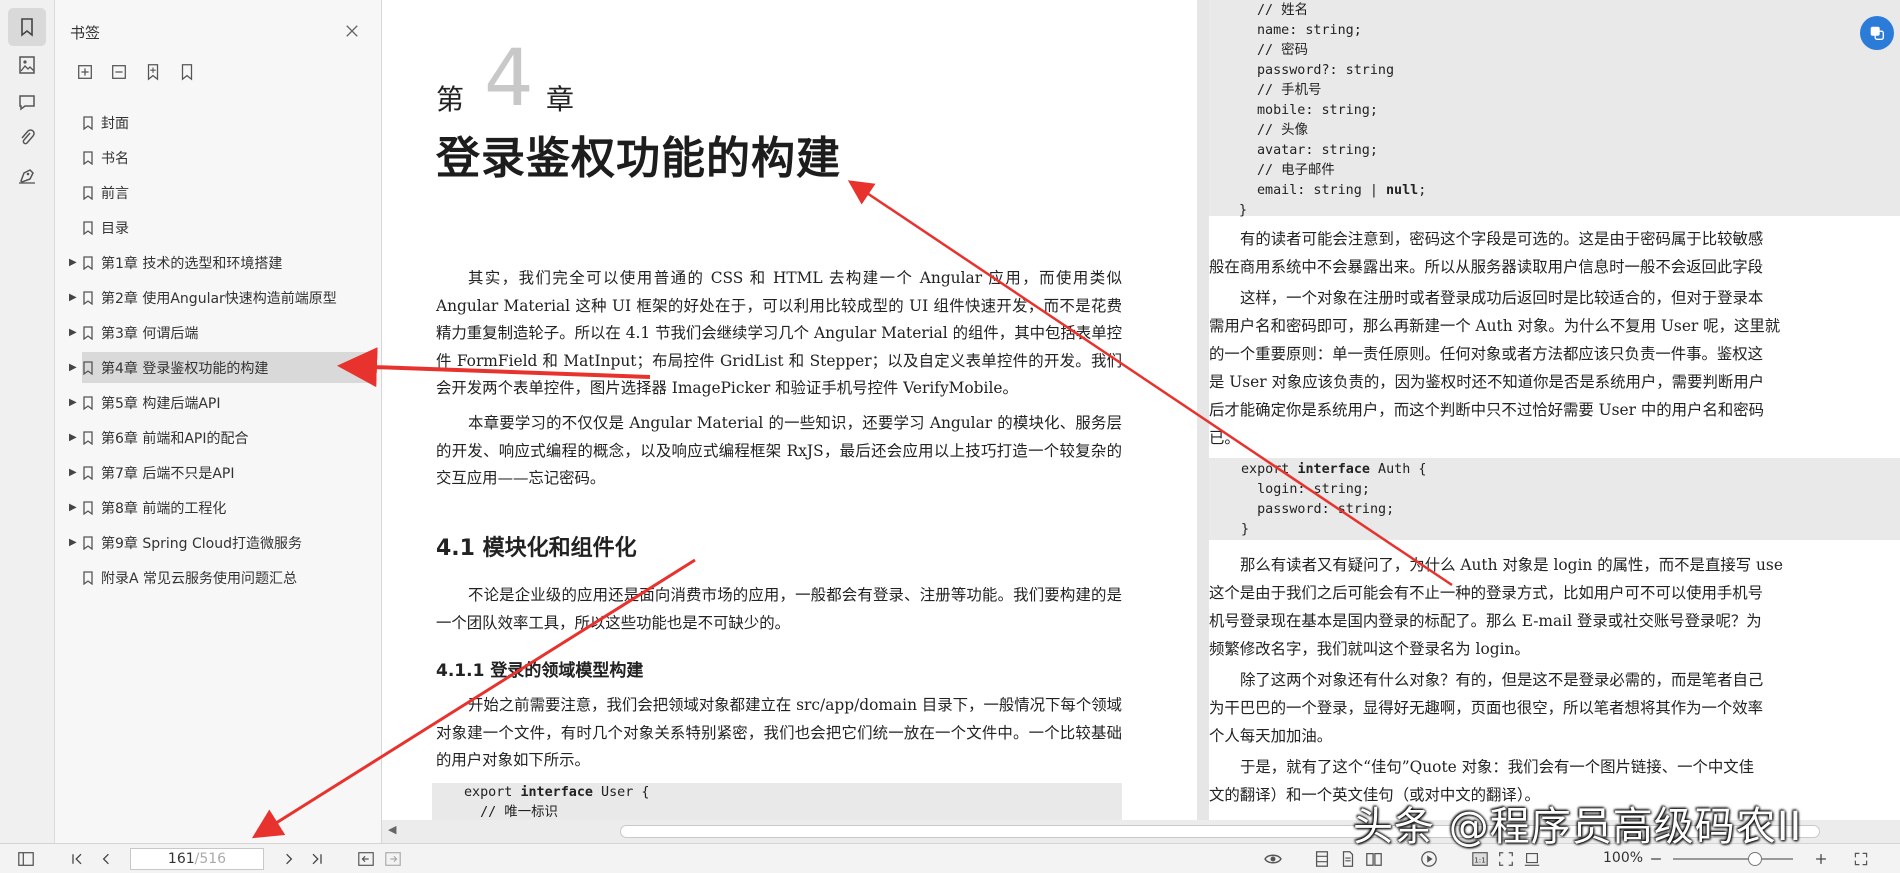 The image size is (1900, 873). What do you see at coordinates (27, 102) in the screenshot?
I see `comments-button` at bounding box center [27, 102].